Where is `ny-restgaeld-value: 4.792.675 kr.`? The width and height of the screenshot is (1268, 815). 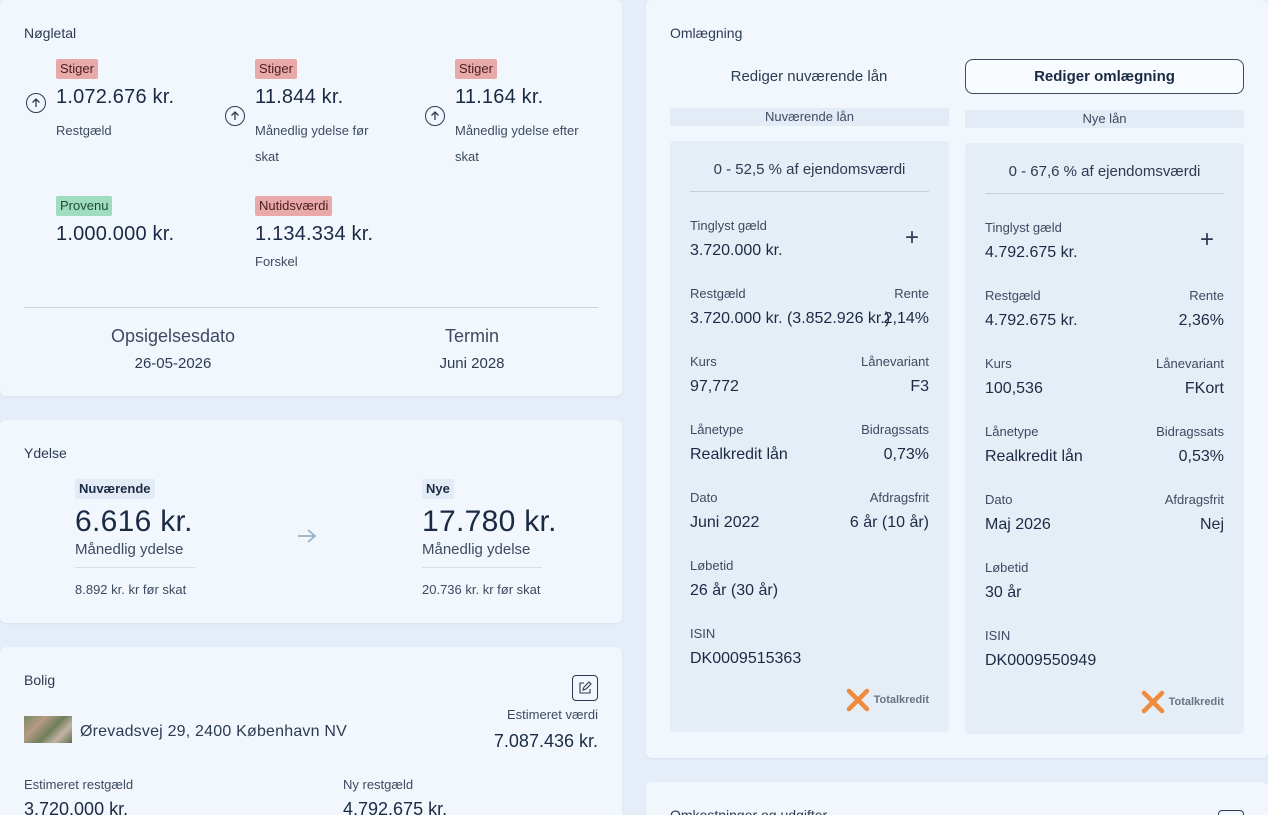
ny-restgaeld-value: 4.792.675 kr. is located at coordinates (395, 807).